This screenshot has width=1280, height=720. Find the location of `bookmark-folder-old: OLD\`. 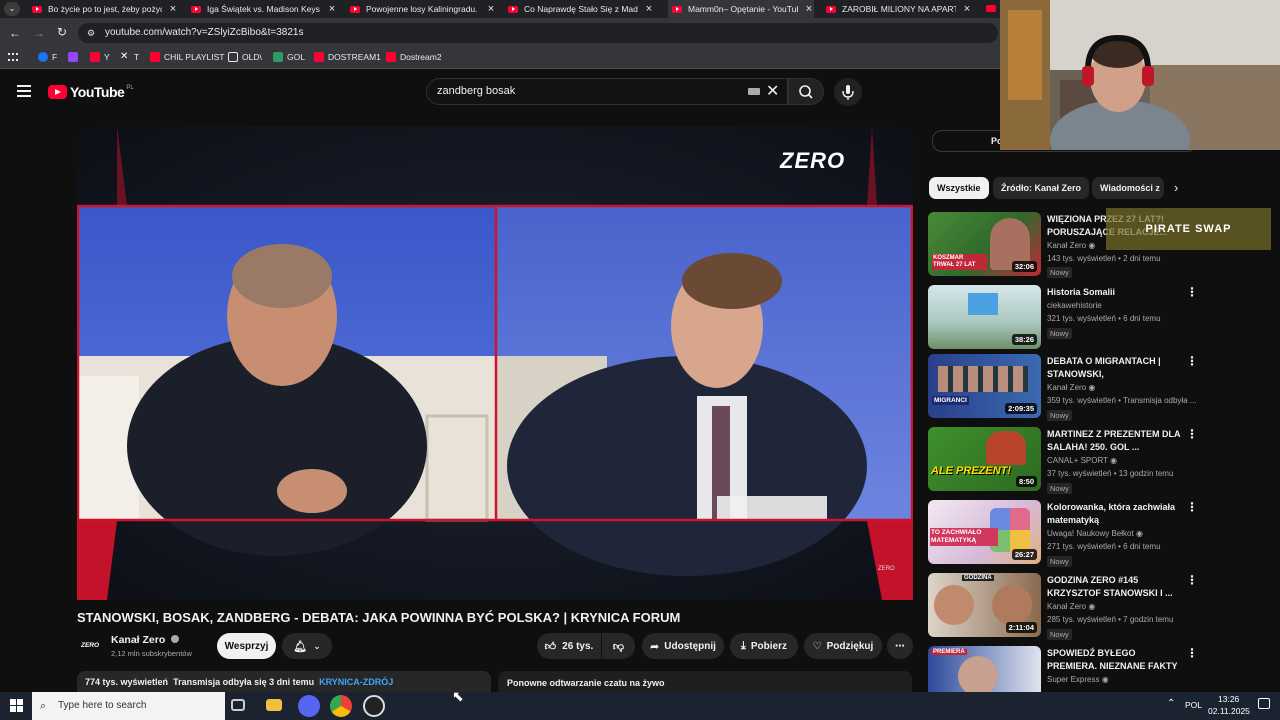

bookmark-folder-old: OLD\ is located at coordinates (245, 57).